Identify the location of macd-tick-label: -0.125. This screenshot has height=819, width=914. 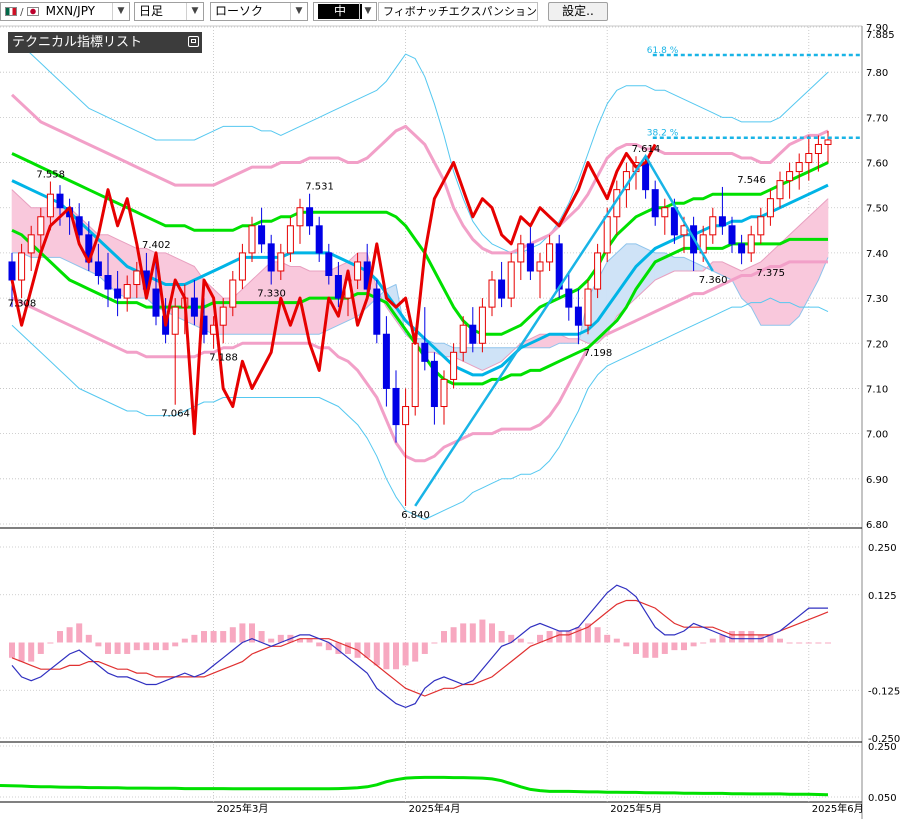
(884, 691).